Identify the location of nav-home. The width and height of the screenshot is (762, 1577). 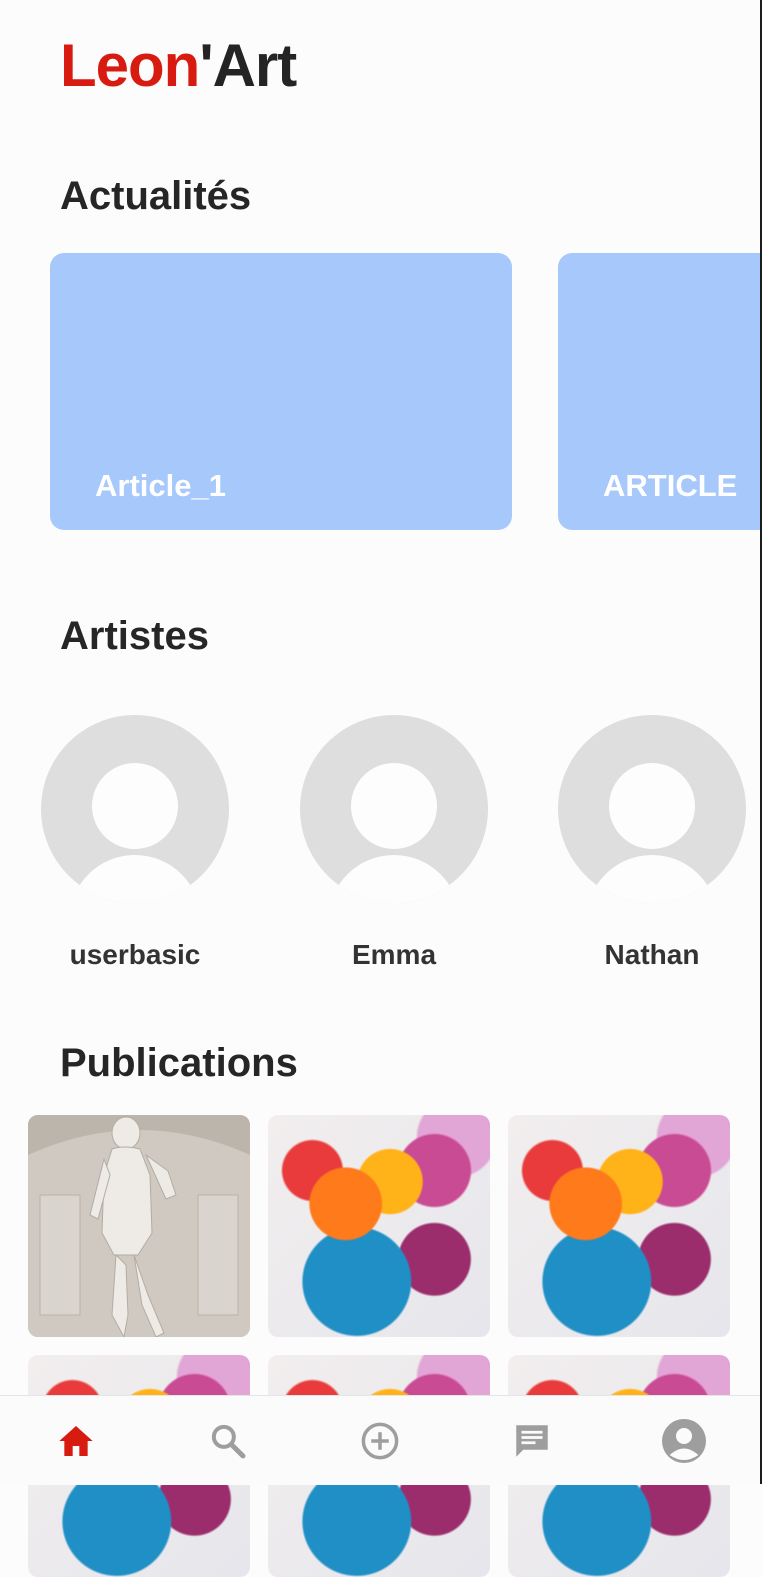
(76, 1441).